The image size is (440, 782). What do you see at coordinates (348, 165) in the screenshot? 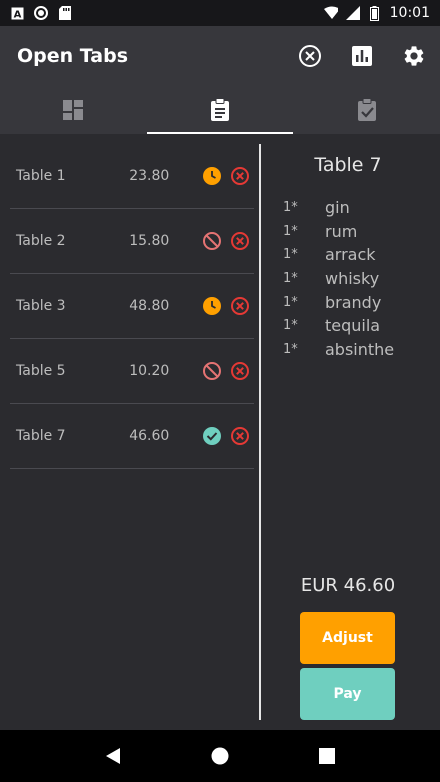
I see `detail-title: Table 7` at bounding box center [348, 165].